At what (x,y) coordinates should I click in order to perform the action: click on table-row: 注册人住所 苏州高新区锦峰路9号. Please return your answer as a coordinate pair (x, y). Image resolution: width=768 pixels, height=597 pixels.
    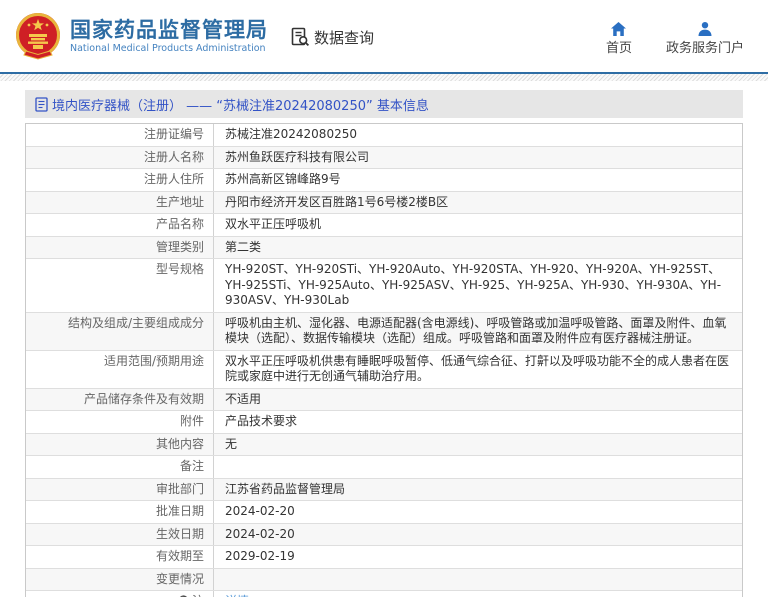
    Looking at the image, I should click on (384, 180).